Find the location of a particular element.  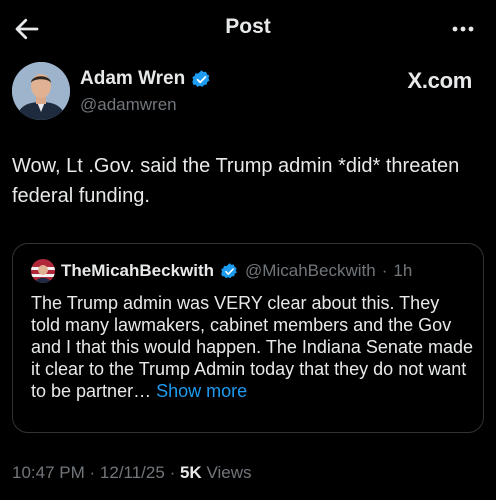

quoted-display-name: TheMicahBeckwith is located at coordinates (138, 270).